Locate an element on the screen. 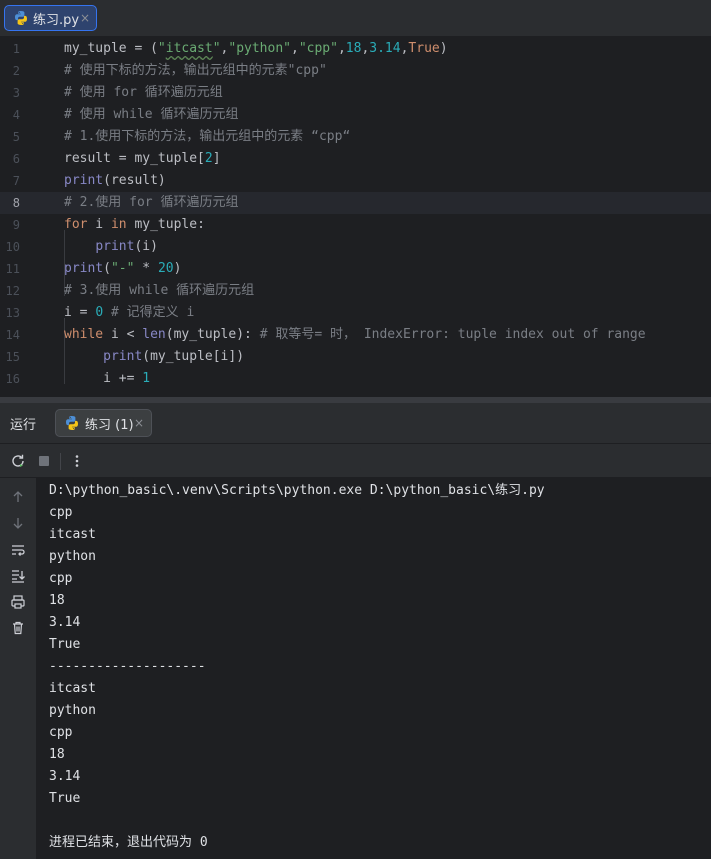  trash-icon is located at coordinates (18, 628).